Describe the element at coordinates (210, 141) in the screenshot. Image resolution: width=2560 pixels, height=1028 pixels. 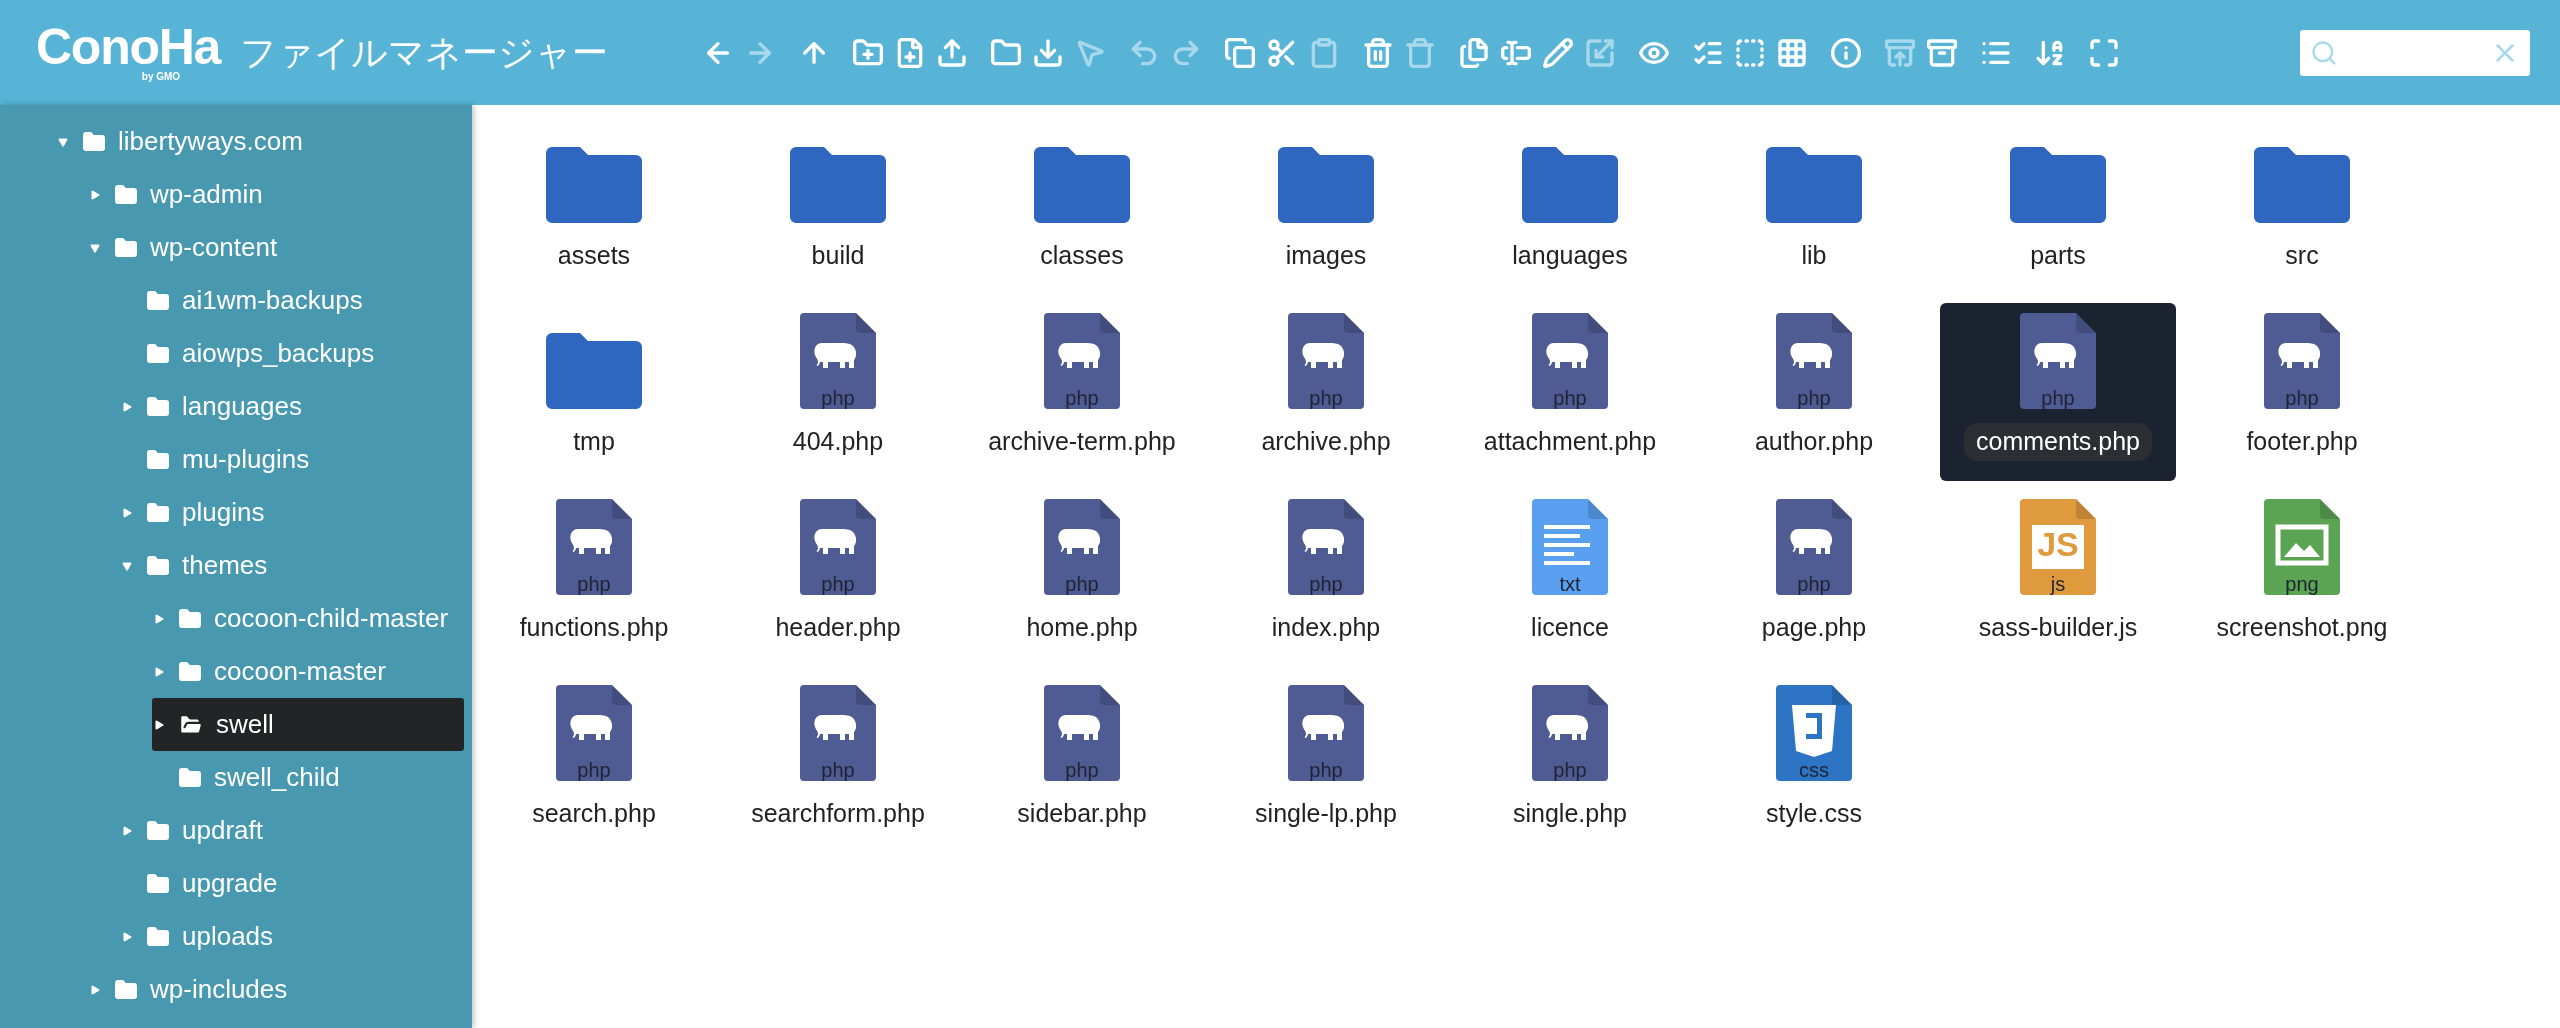
I see `folder-name: libertyways.com` at that location.